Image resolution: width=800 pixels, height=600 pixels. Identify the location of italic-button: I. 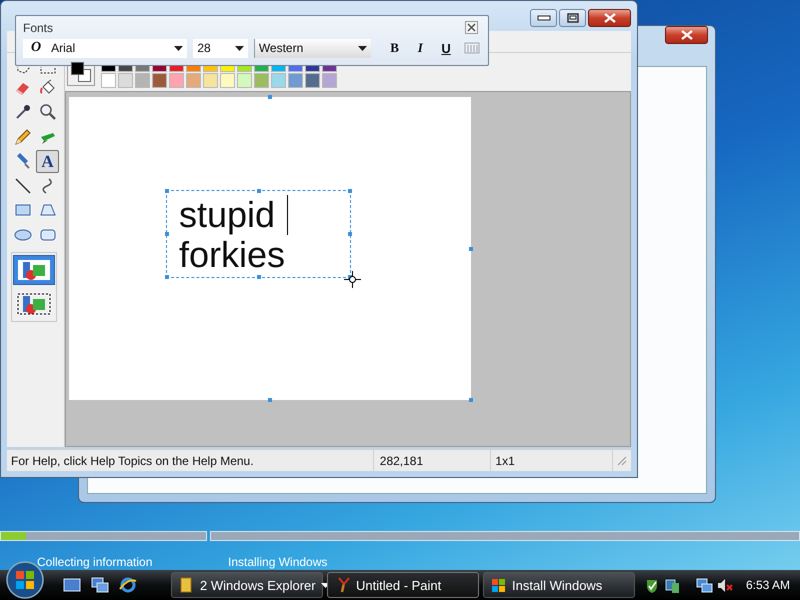
(420, 48).